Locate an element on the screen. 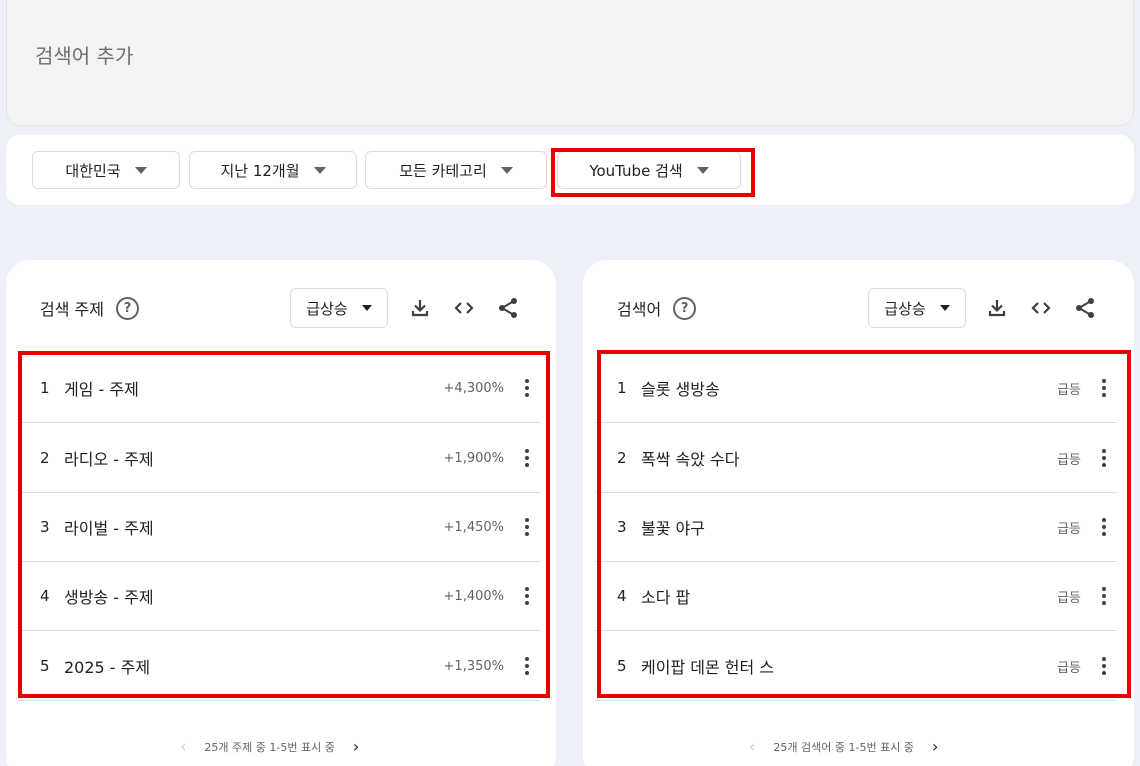 The height and width of the screenshot is (766, 1140). table-row: 2 폭싹 속았 수다 급등 is located at coordinates (856, 458).